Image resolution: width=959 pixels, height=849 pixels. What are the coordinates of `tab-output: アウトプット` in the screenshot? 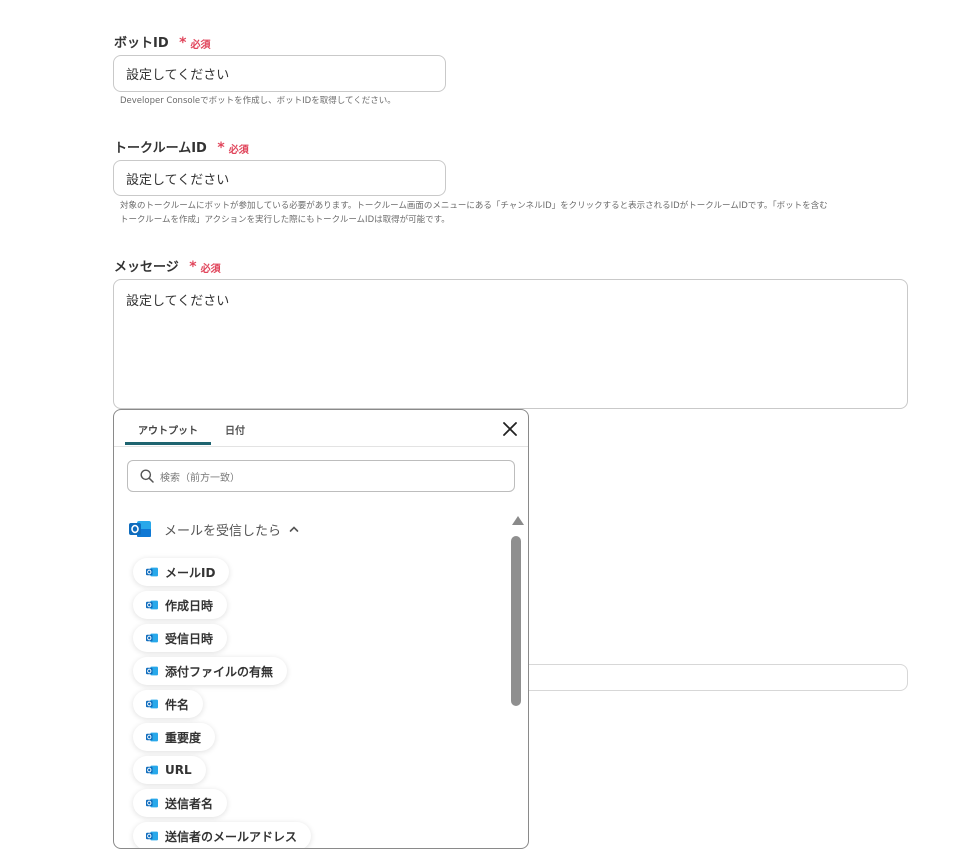 It's located at (168, 429).